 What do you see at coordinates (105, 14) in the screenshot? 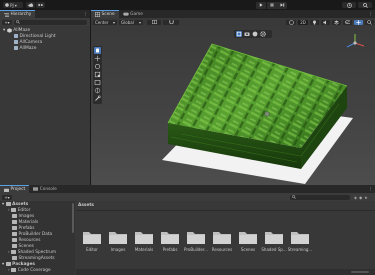
I see `tab-scene: Scene` at bounding box center [105, 14].